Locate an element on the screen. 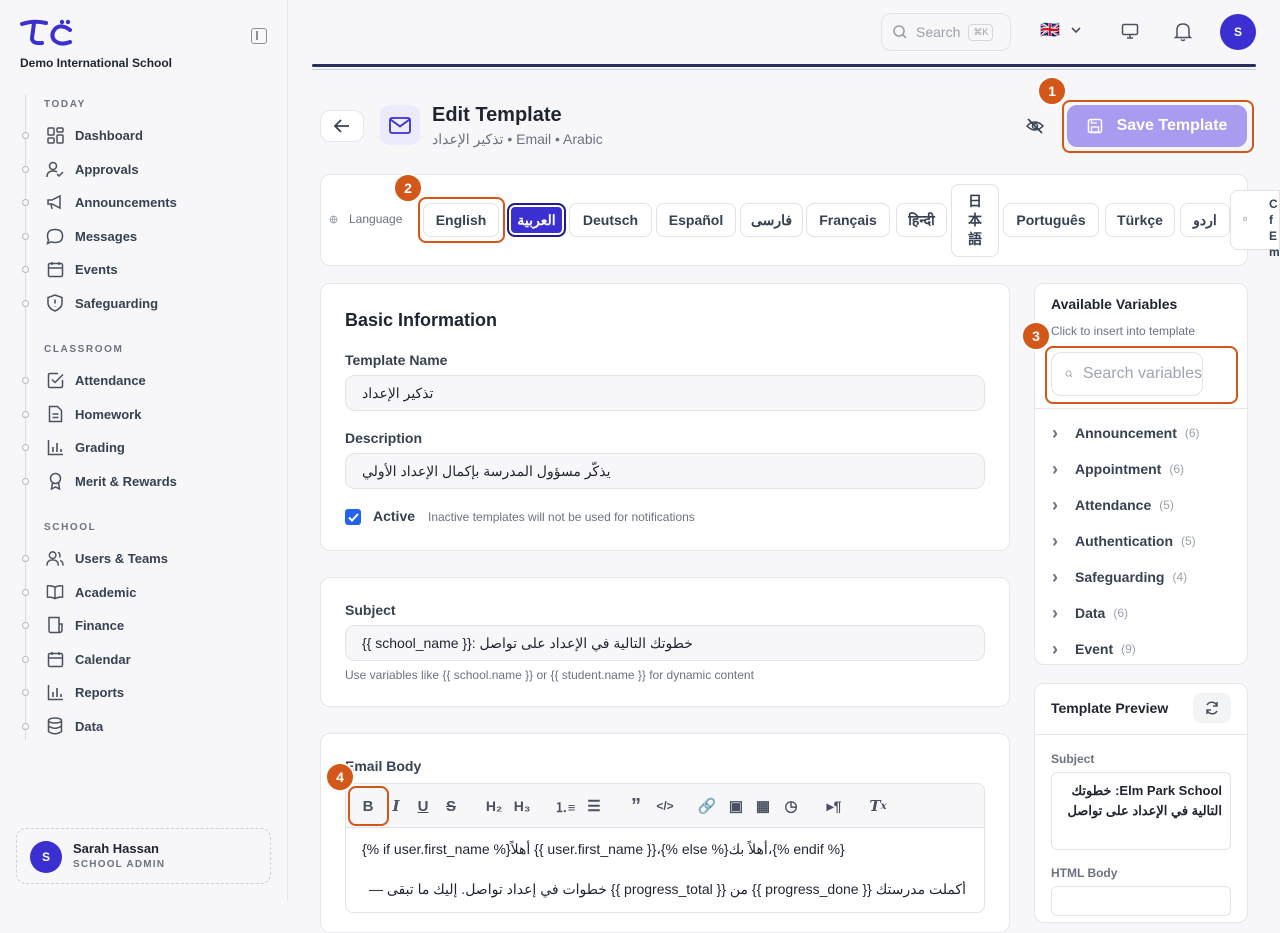  variable-group-data: › Data (6) is located at coordinates (1090, 613).